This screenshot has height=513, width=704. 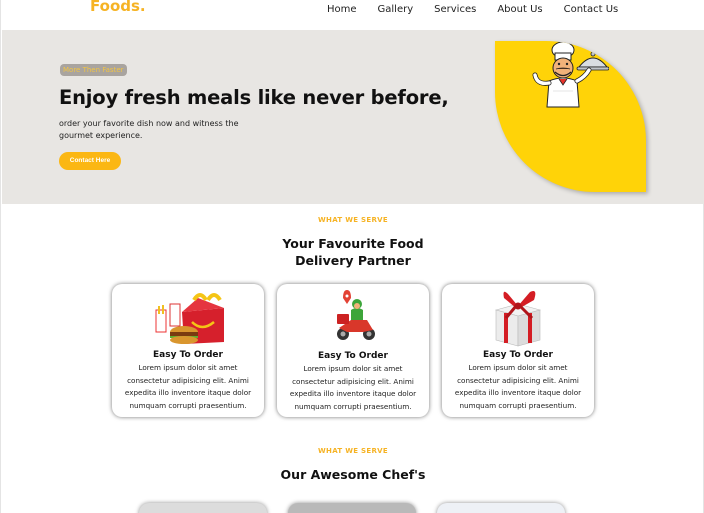 What do you see at coordinates (591, 9) in the screenshot?
I see `nav-link-contact: Contact Us` at bounding box center [591, 9].